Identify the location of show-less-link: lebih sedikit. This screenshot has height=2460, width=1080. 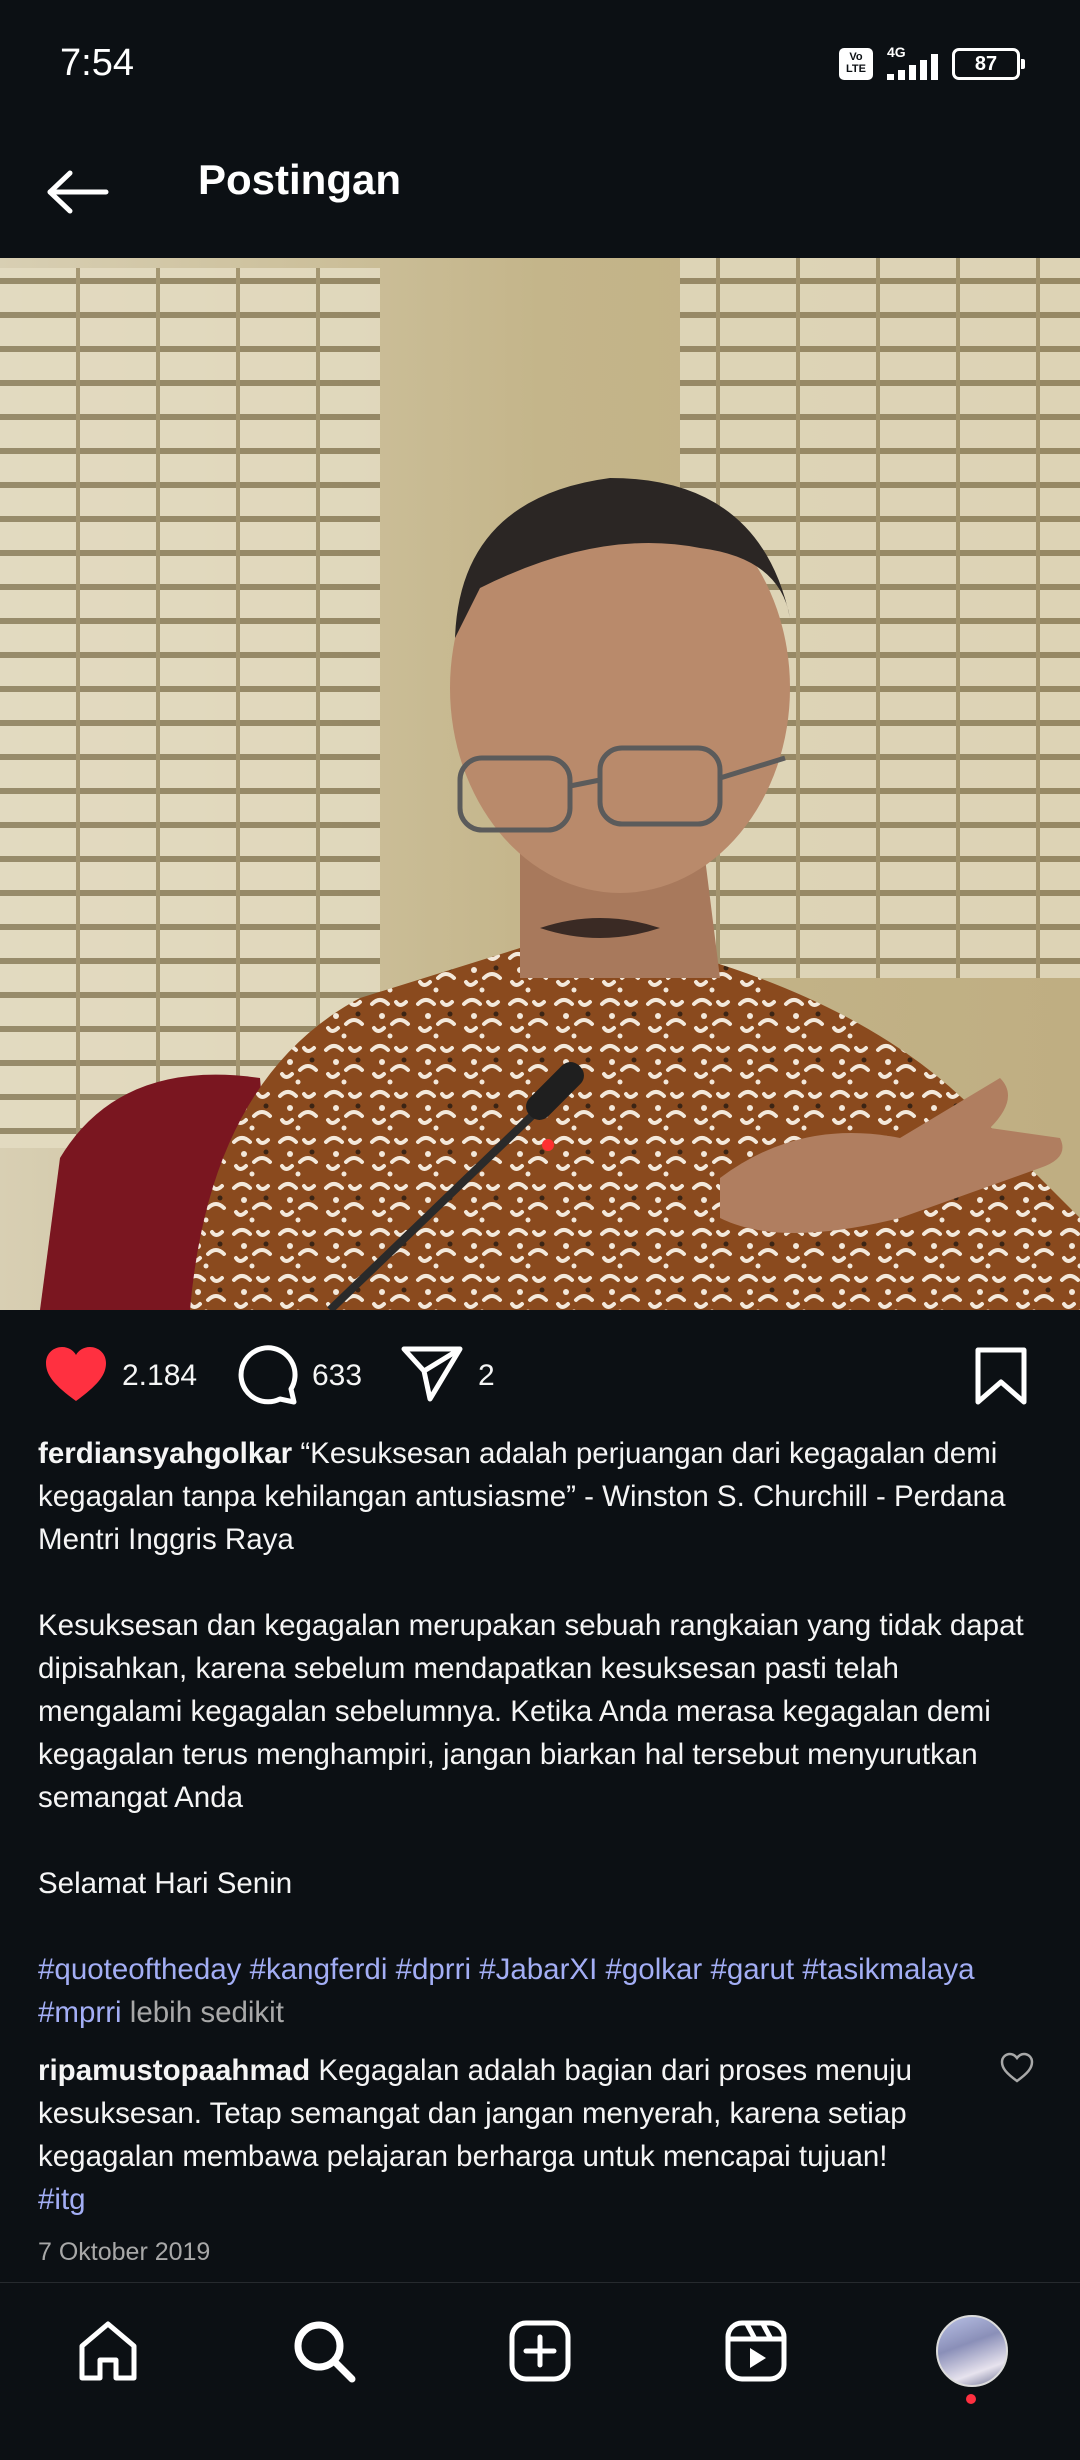
(207, 2012).